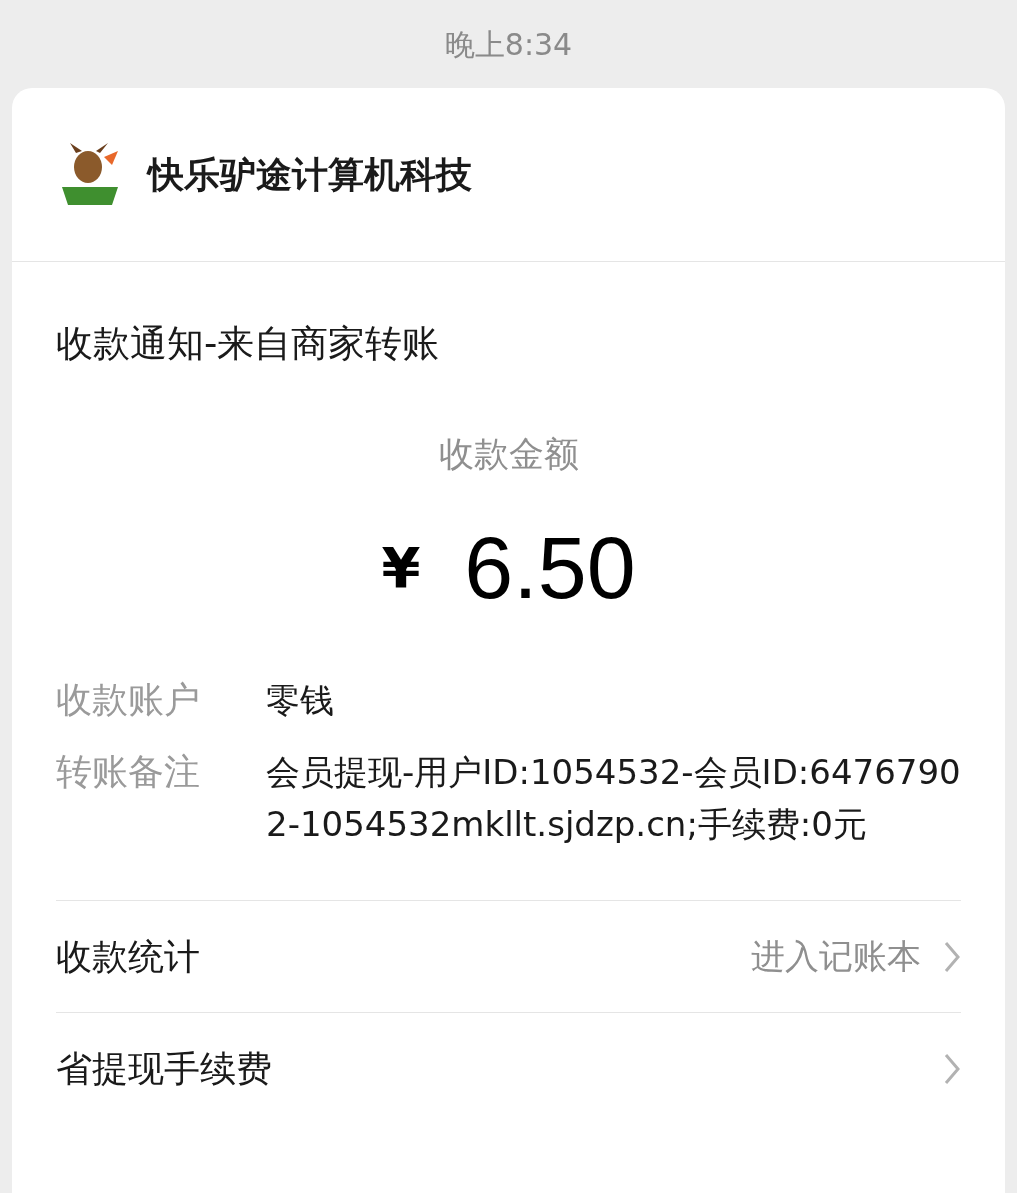 This screenshot has height=1193, width=1017. Describe the element at coordinates (164, 1069) in the screenshot. I see `row-label: 省提现手续费` at that location.